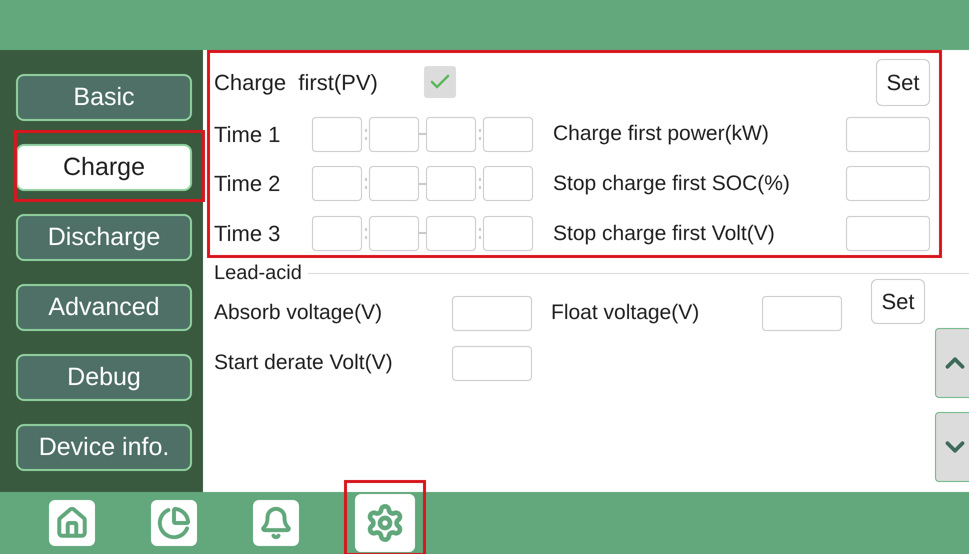 The height and width of the screenshot is (554, 969). Describe the element at coordinates (952, 363) in the screenshot. I see `scroll-up-button` at that location.